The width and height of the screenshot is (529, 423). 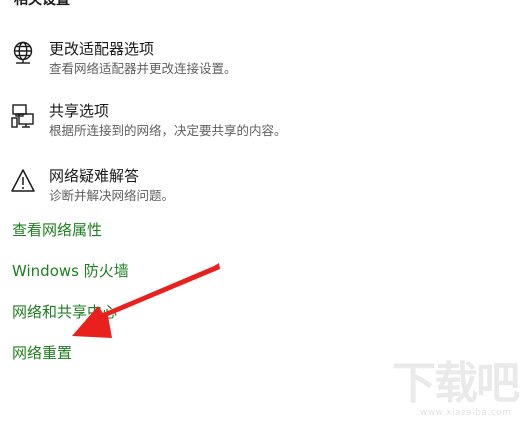 What do you see at coordinates (23, 180) in the screenshot?
I see `warning-icon` at bounding box center [23, 180].